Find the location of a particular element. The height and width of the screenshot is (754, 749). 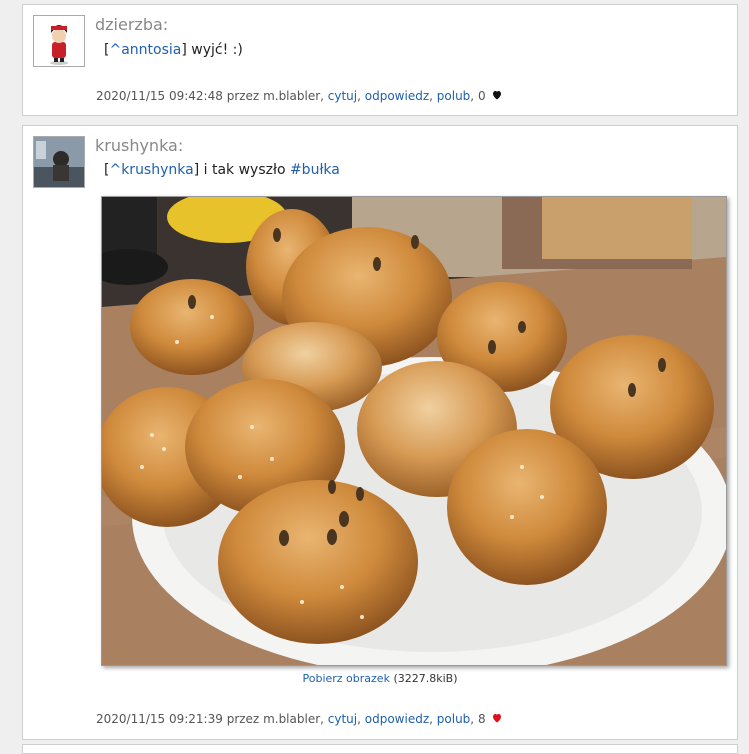

mention-link: ^krushynka is located at coordinates (151, 170).